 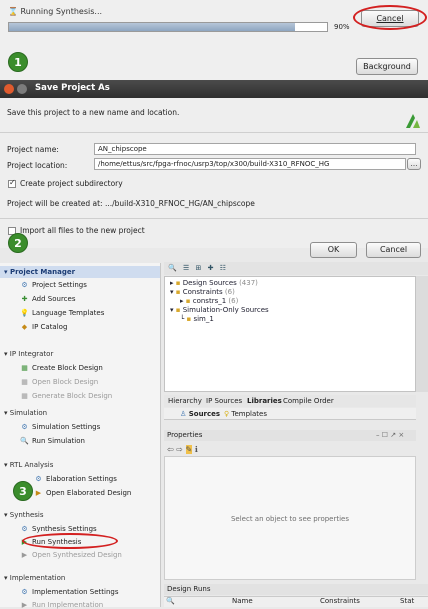 I want to click on nav-item-run-implementation: ▶ Run Implementation, so click(x=61, y=605).